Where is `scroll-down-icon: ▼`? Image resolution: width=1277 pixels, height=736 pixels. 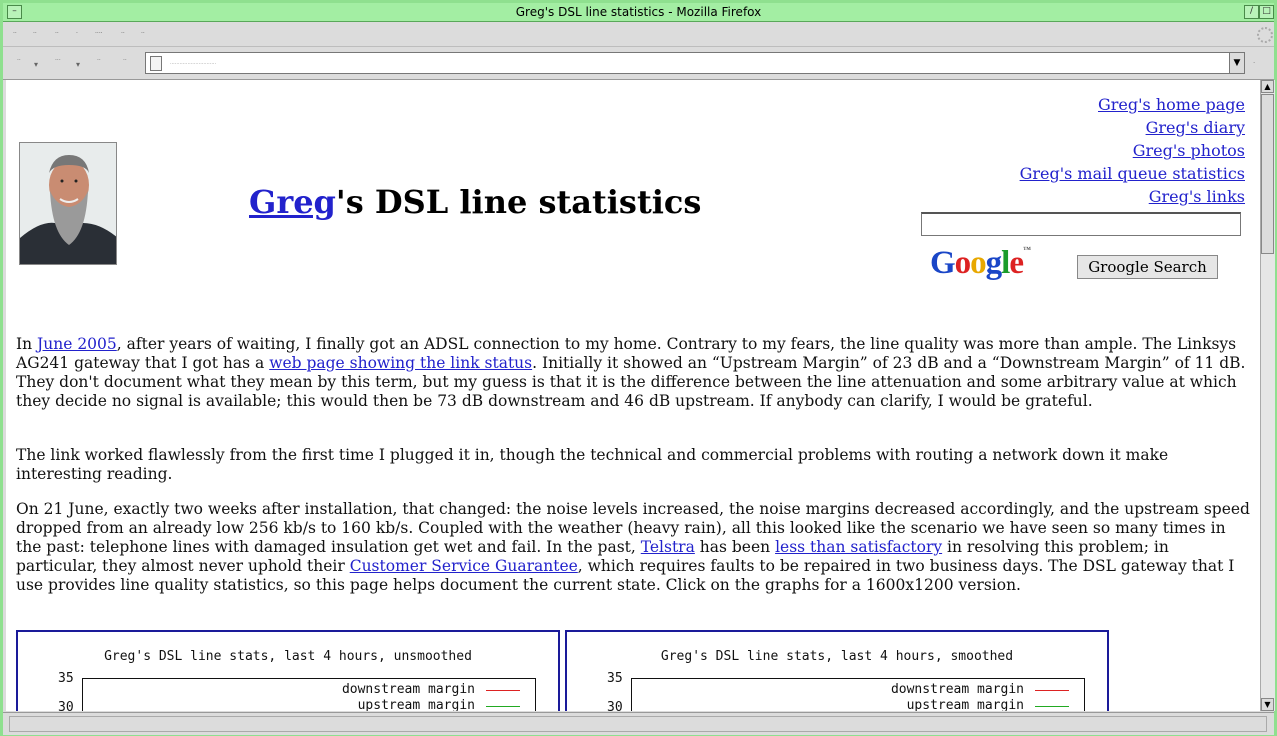
scroll-down-icon: ▼ is located at coordinates (1267, 704).